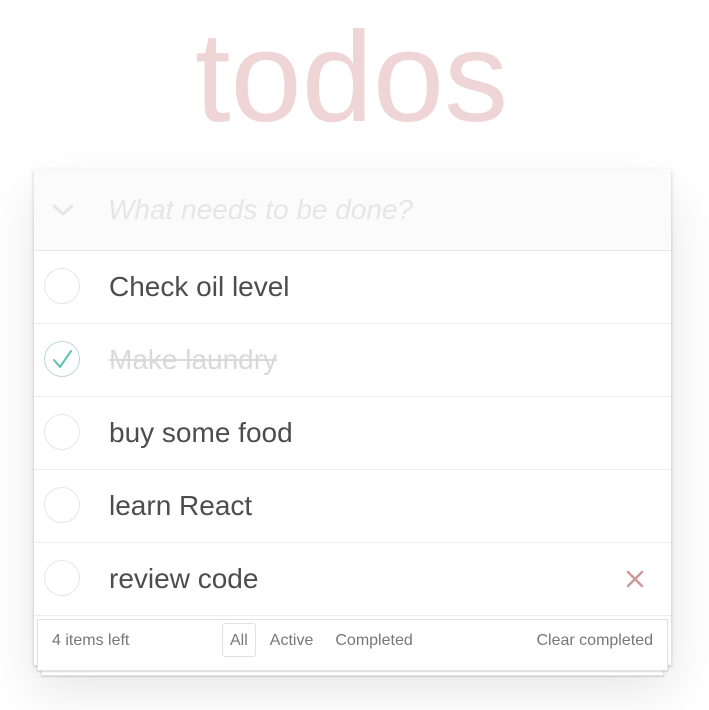  What do you see at coordinates (376, 209) in the screenshot?
I see `new-todo-input` at bounding box center [376, 209].